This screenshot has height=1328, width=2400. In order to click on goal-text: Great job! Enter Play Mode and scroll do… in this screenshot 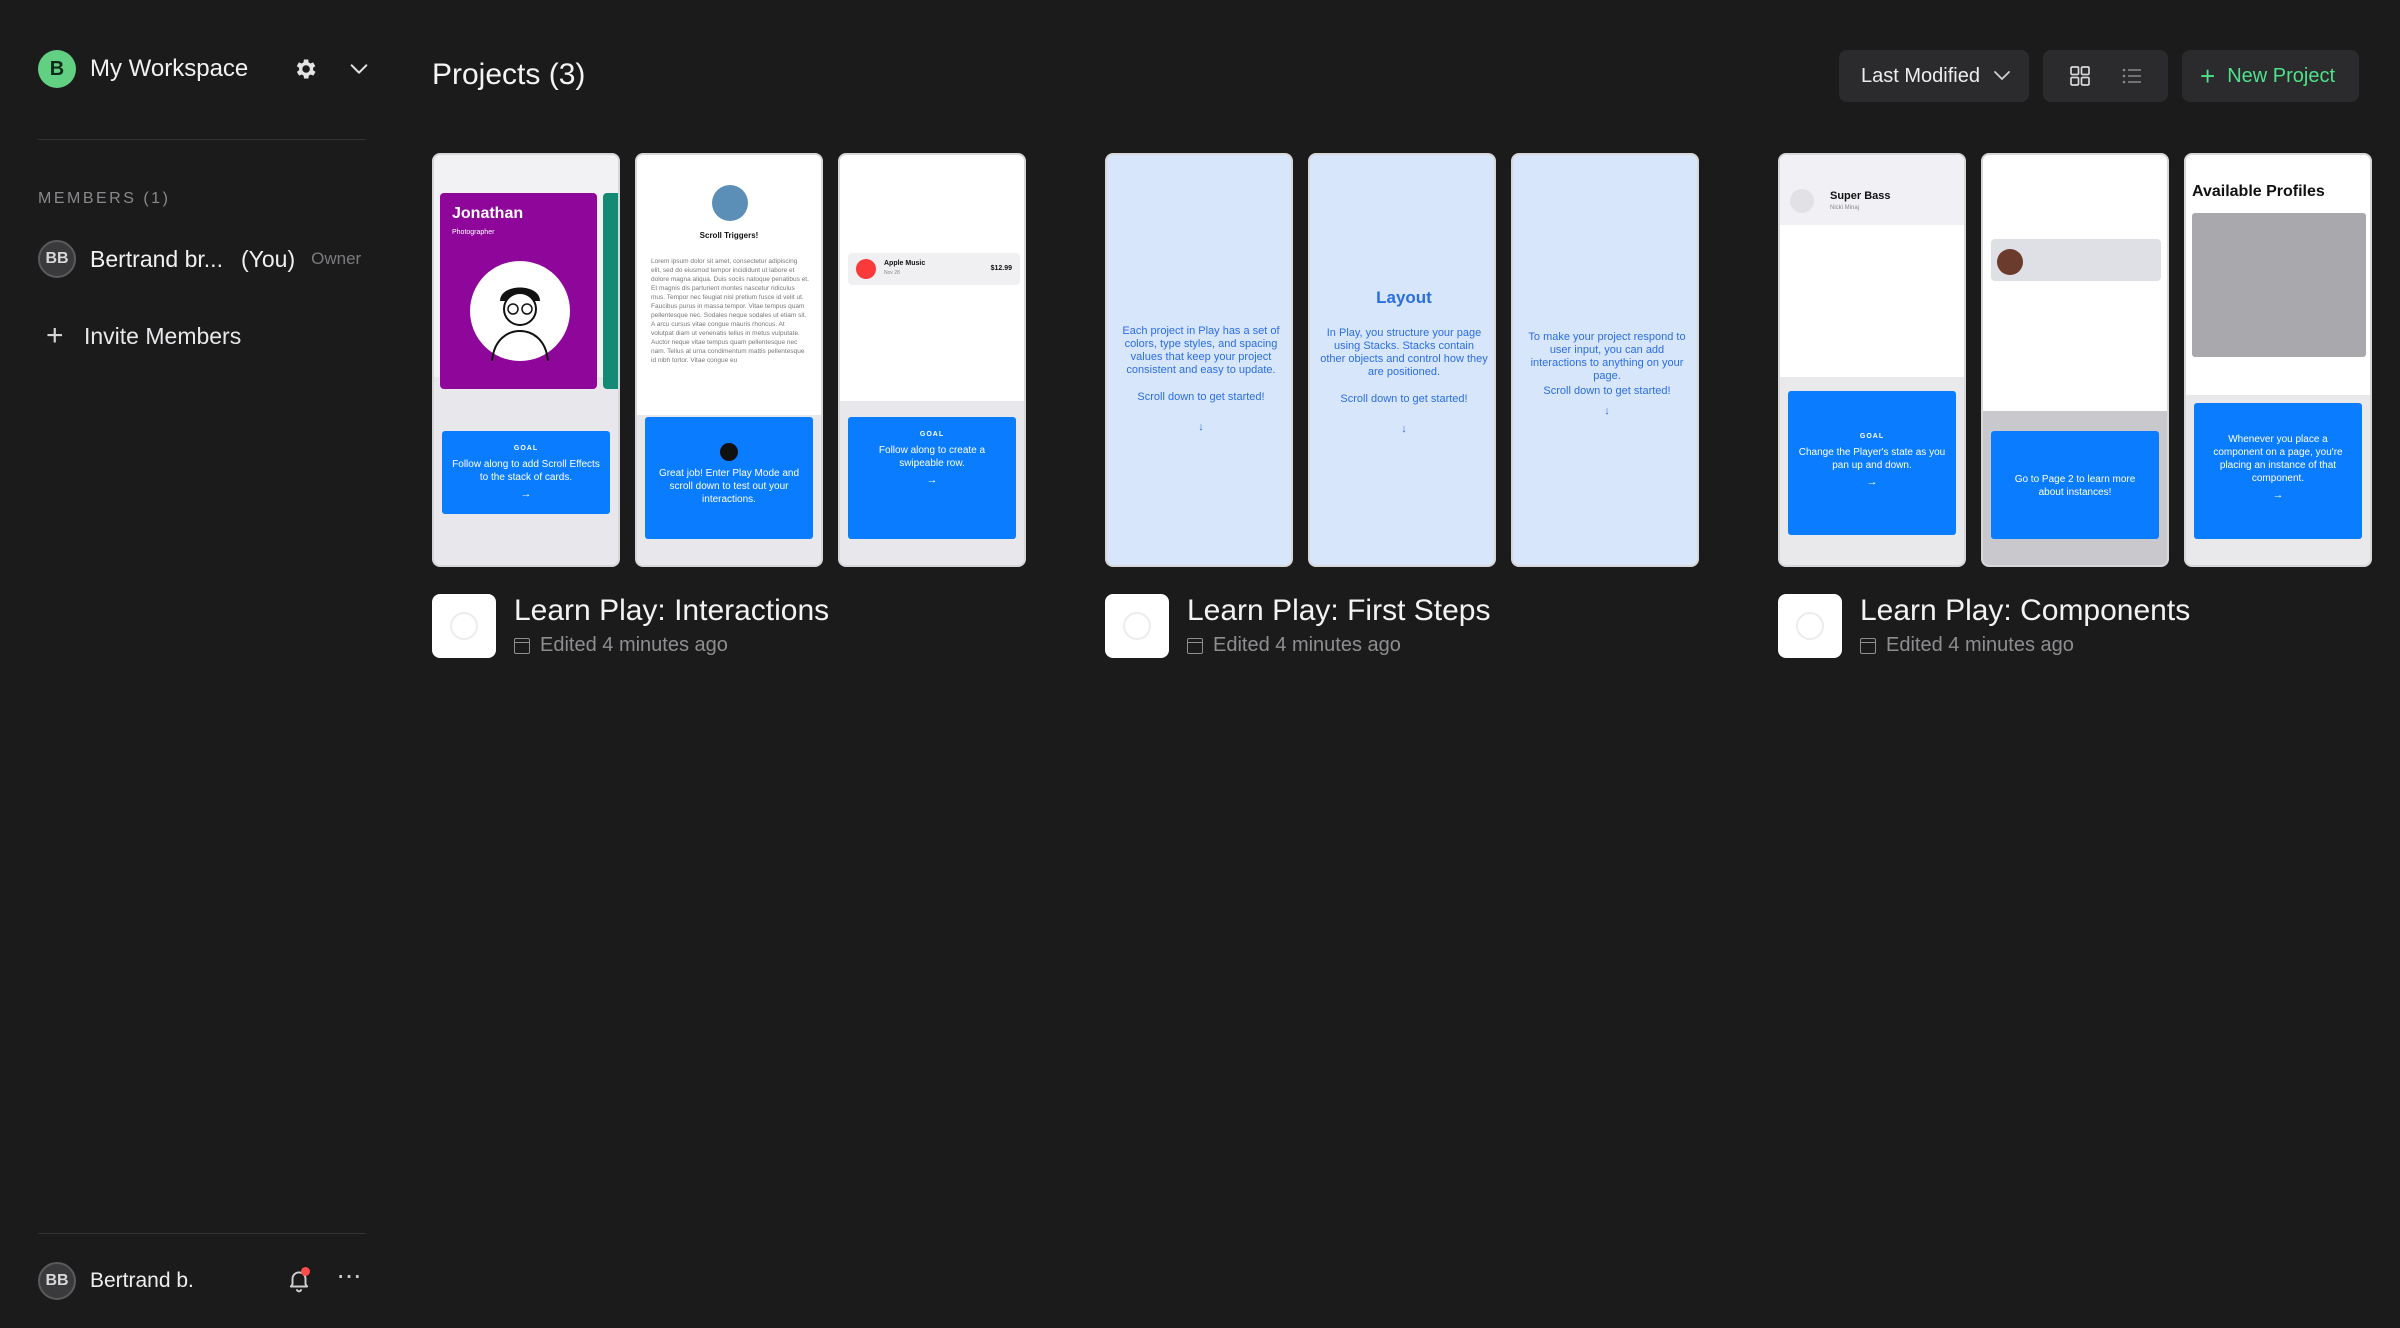, I will do `click(729, 486)`.